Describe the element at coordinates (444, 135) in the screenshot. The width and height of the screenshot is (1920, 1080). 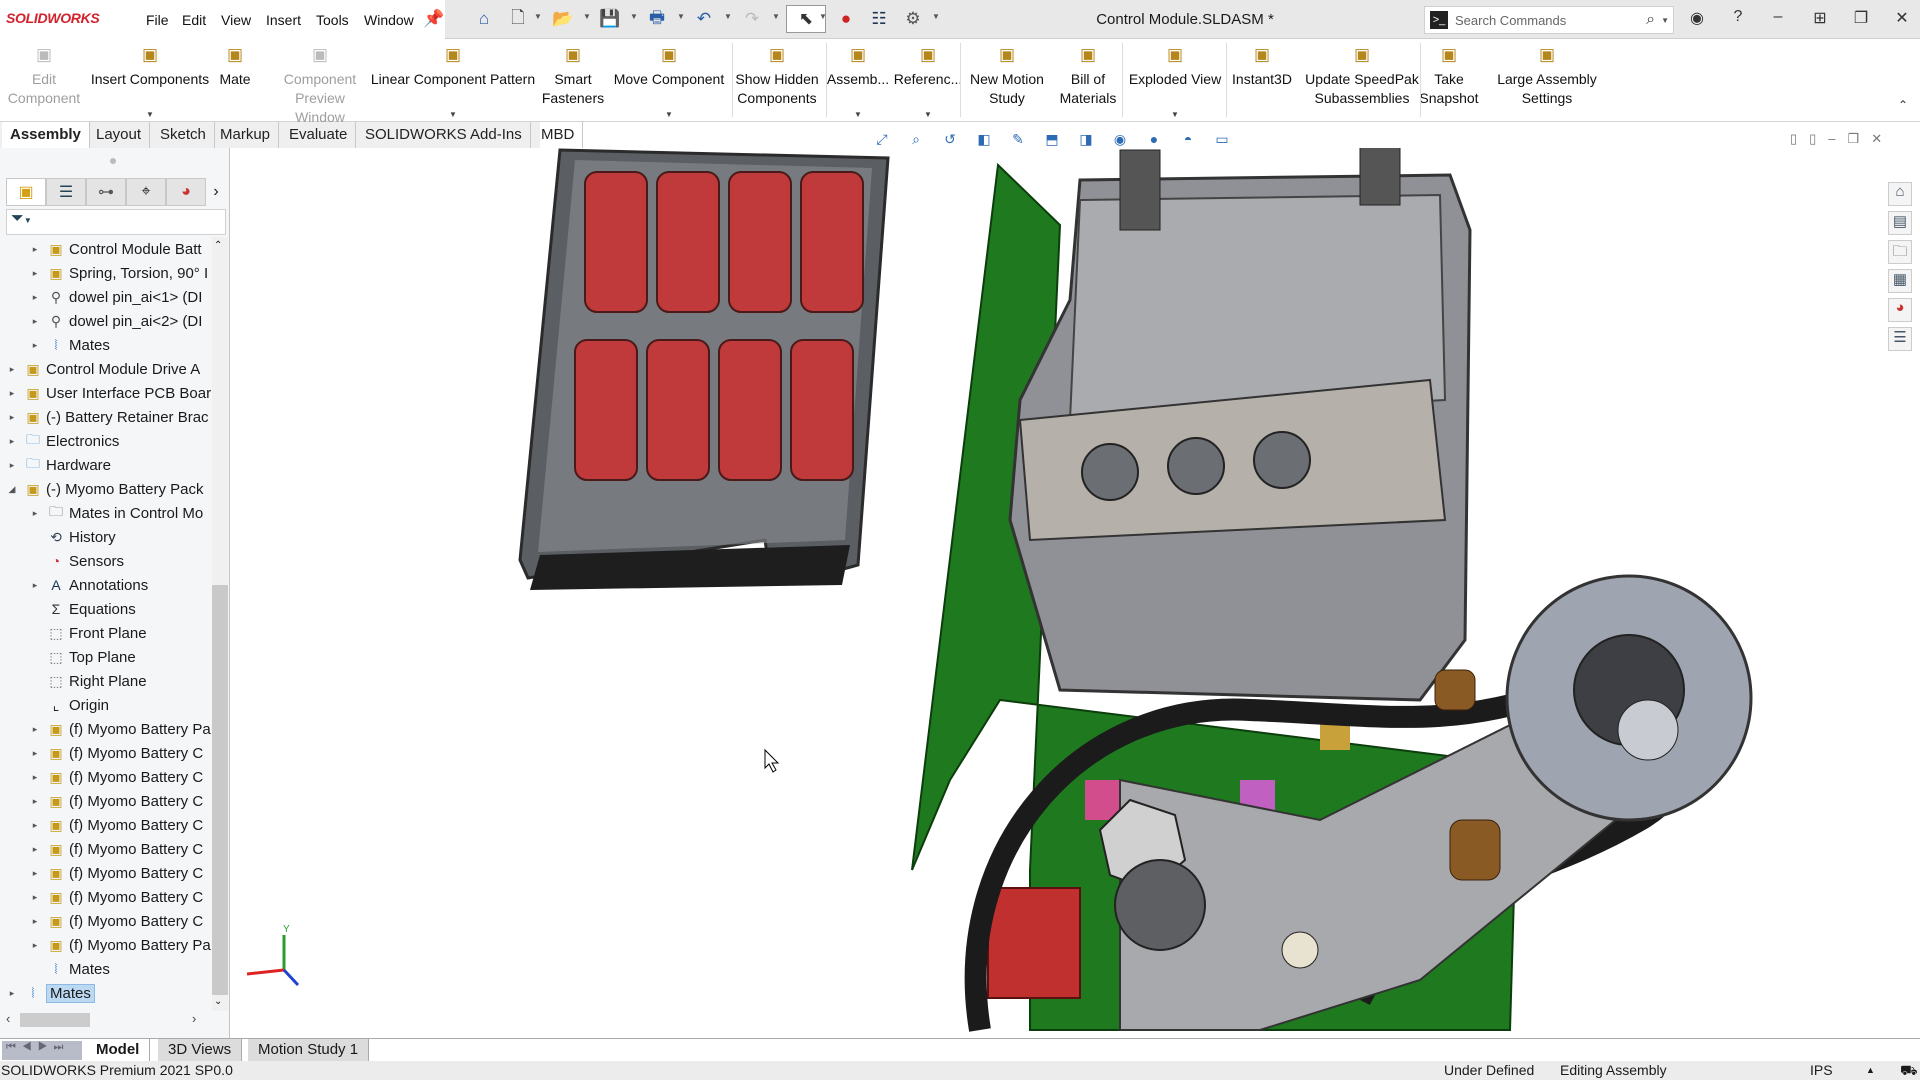
I see `tab-solidworks-add-ins: SOLIDWORKS Add-Ins` at that location.